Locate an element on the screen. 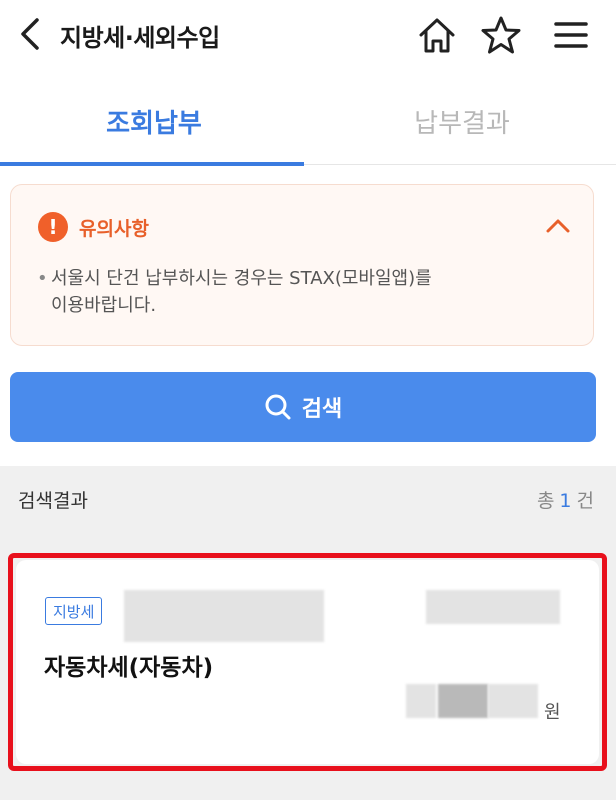  notice-line-2: 이용바랍니다. is located at coordinates (104, 305).